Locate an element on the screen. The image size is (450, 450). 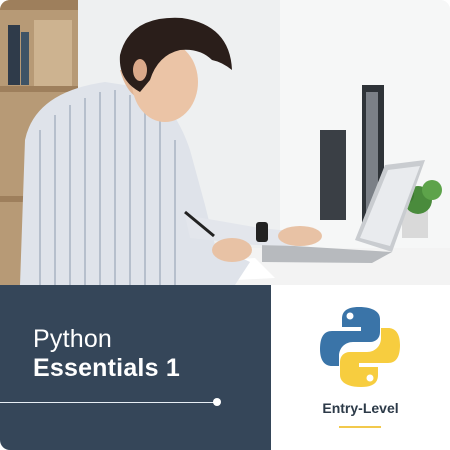
level-underline is located at coordinates (360, 427).